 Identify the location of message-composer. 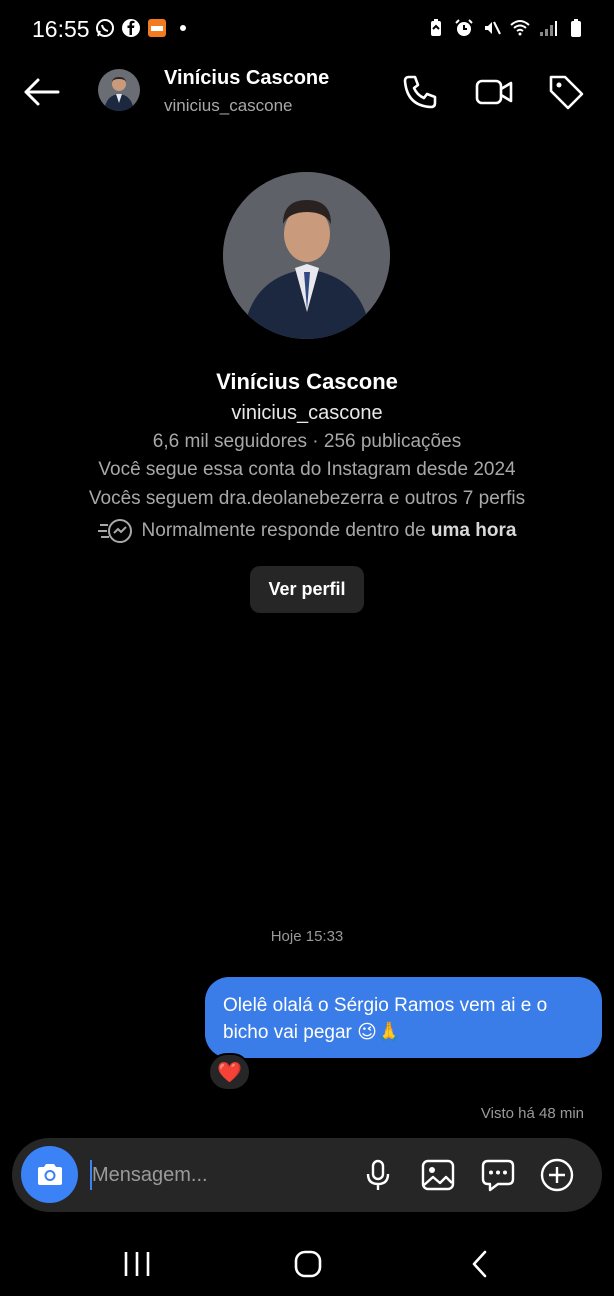
(307, 1175).